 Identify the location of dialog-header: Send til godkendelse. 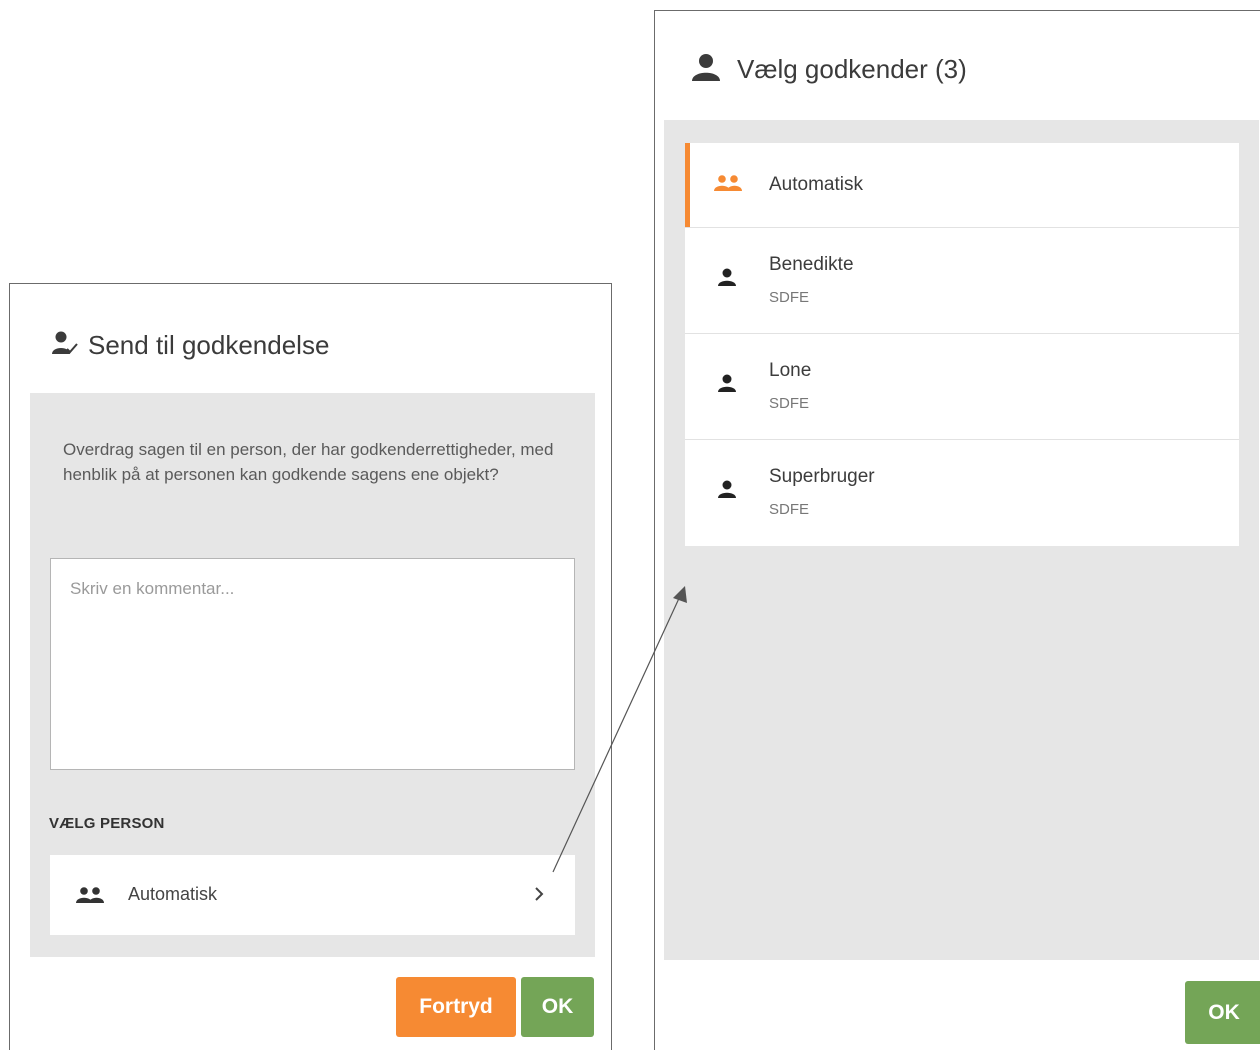
(190, 345).